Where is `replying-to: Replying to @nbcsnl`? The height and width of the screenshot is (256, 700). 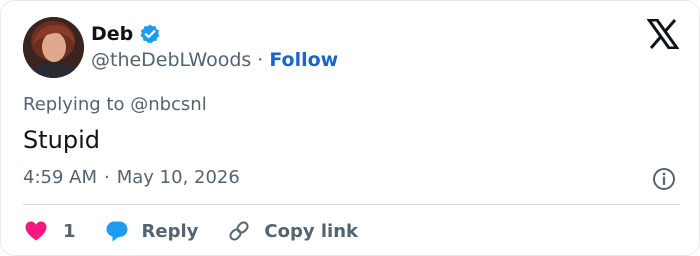
replying-to: Replying to @nbcsnl is located at coordinates (115, 105).